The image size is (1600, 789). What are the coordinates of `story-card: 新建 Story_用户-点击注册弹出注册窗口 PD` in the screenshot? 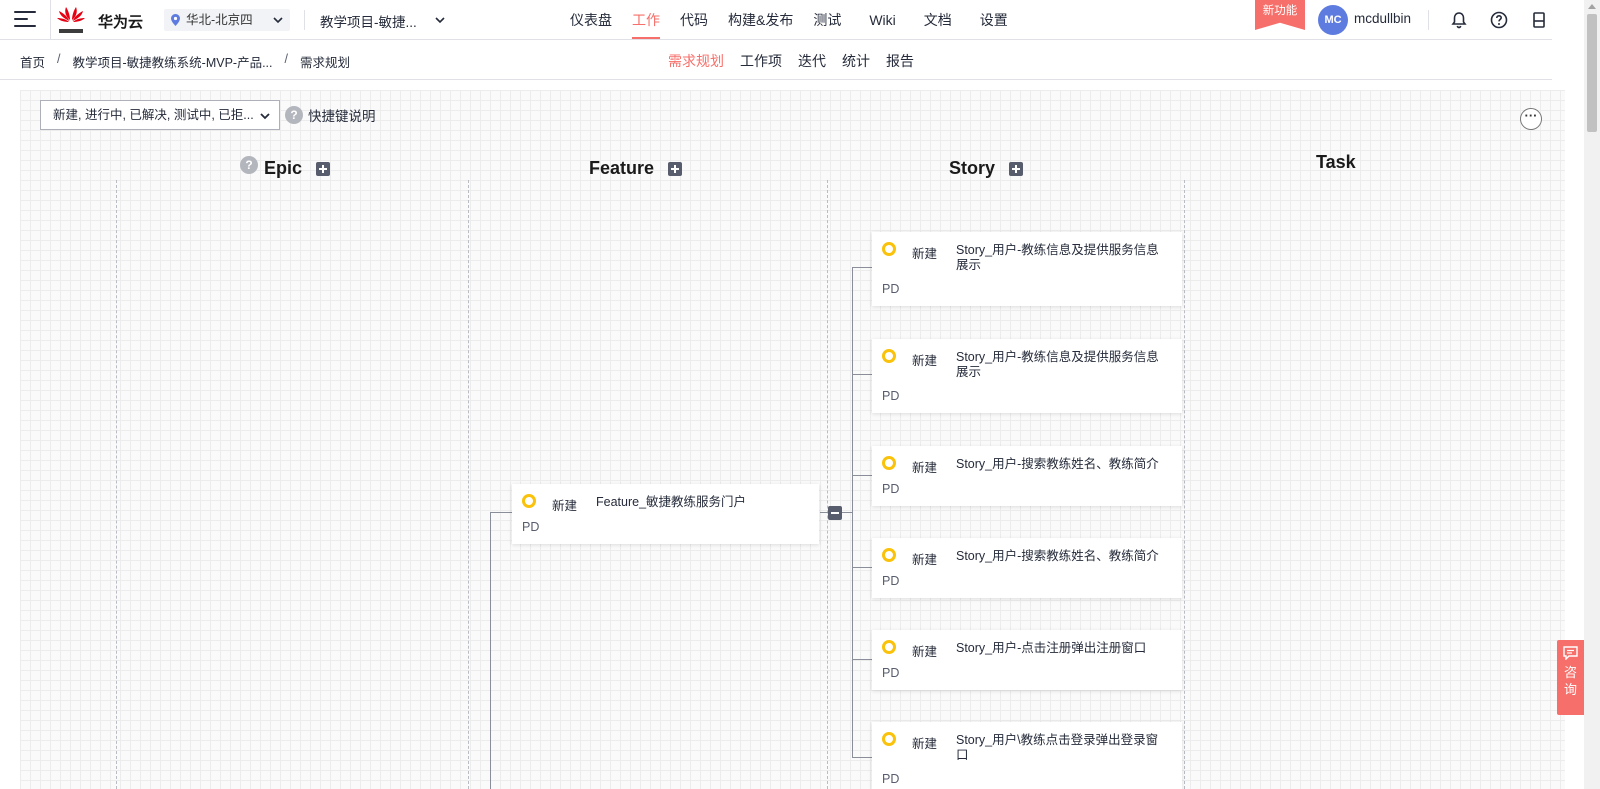 It's located at (1027, 660).